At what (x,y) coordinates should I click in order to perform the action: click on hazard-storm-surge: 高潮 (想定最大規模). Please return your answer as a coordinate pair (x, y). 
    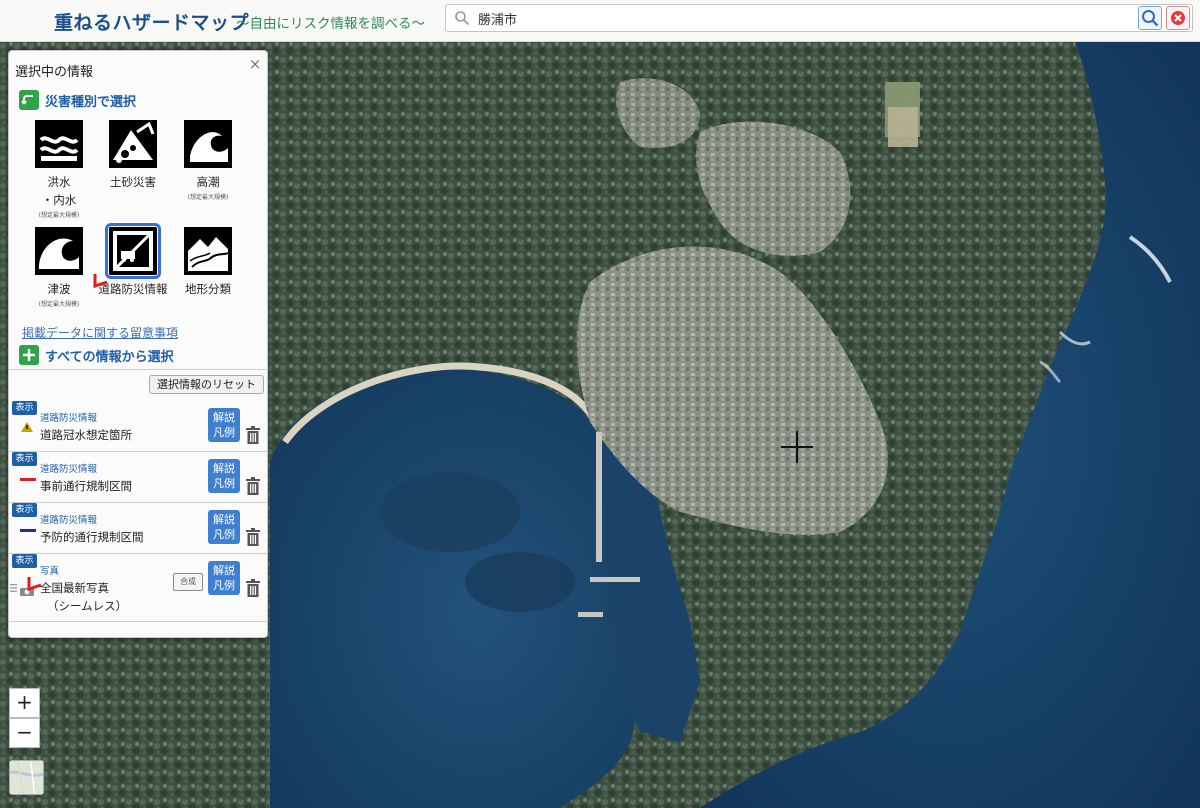
    Looking at the image, I should click on (208, 160).